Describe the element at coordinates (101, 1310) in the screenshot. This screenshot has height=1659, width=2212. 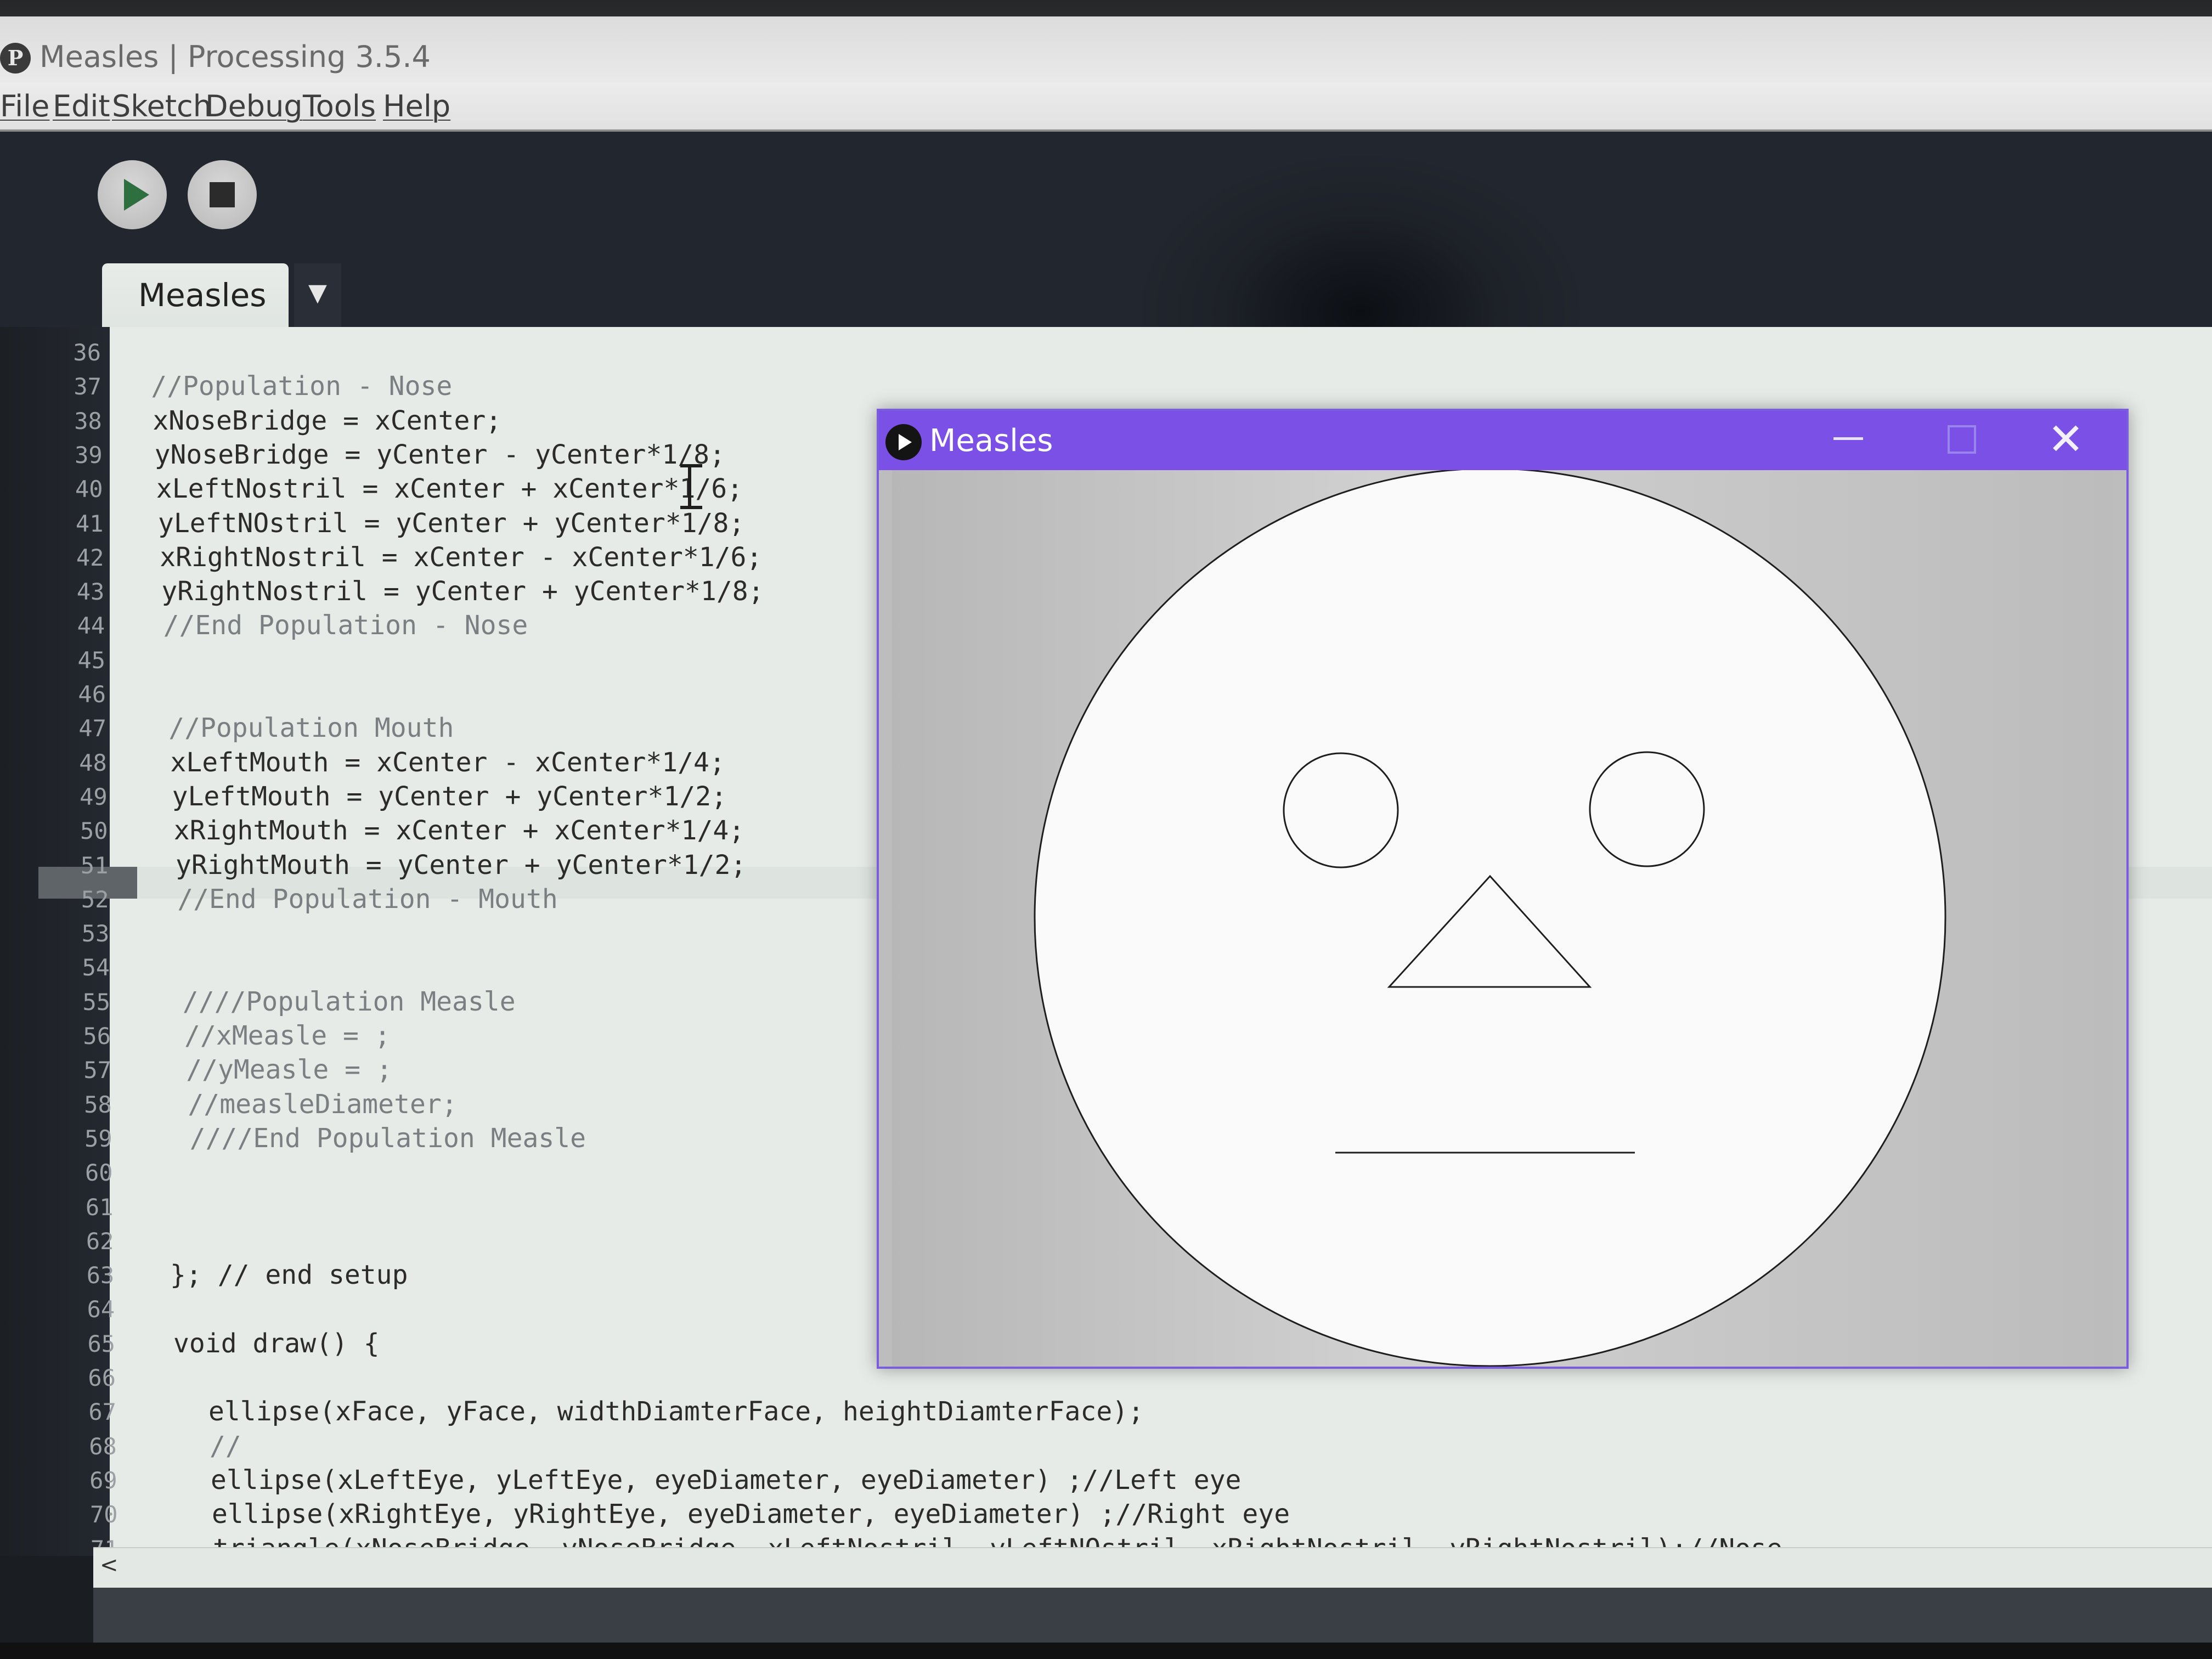
I see `line-number: 64` at that location.